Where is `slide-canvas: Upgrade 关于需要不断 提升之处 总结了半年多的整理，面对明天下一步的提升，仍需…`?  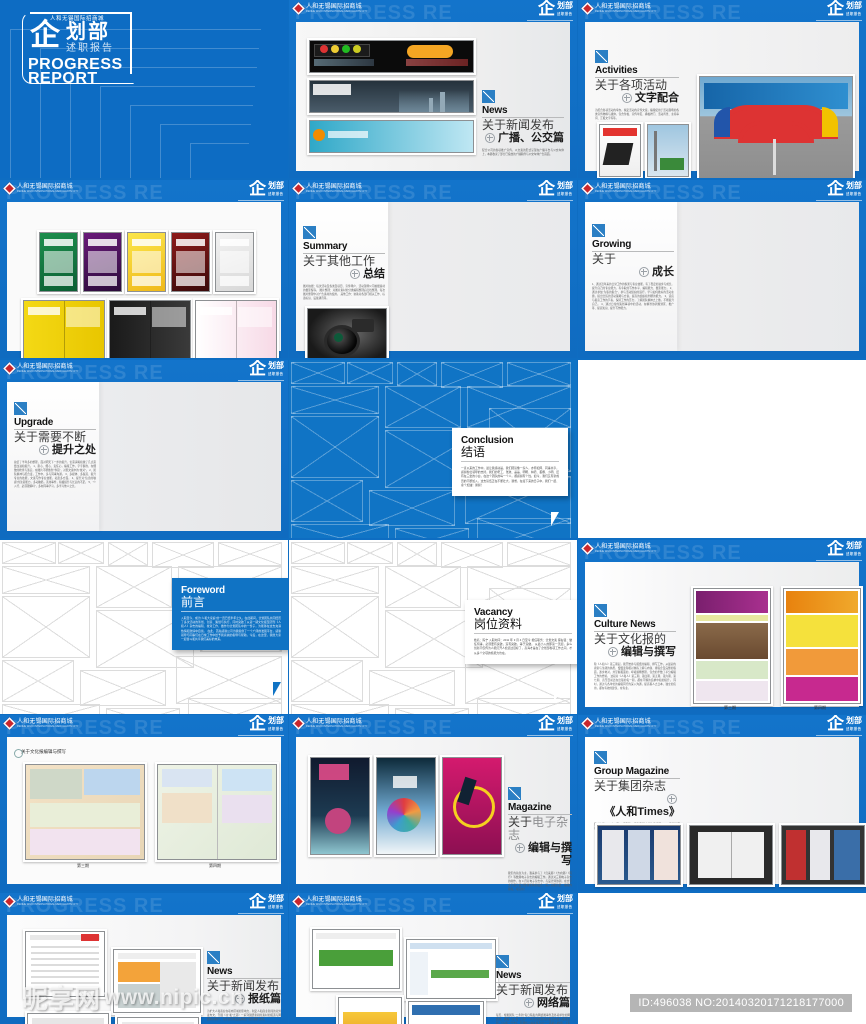 slide-canvas: Upgrade 关于需要不断 提升之处 总结了半年多的整理，面对明天下一步的提升，仍需… is located at coordinates (144, 456).